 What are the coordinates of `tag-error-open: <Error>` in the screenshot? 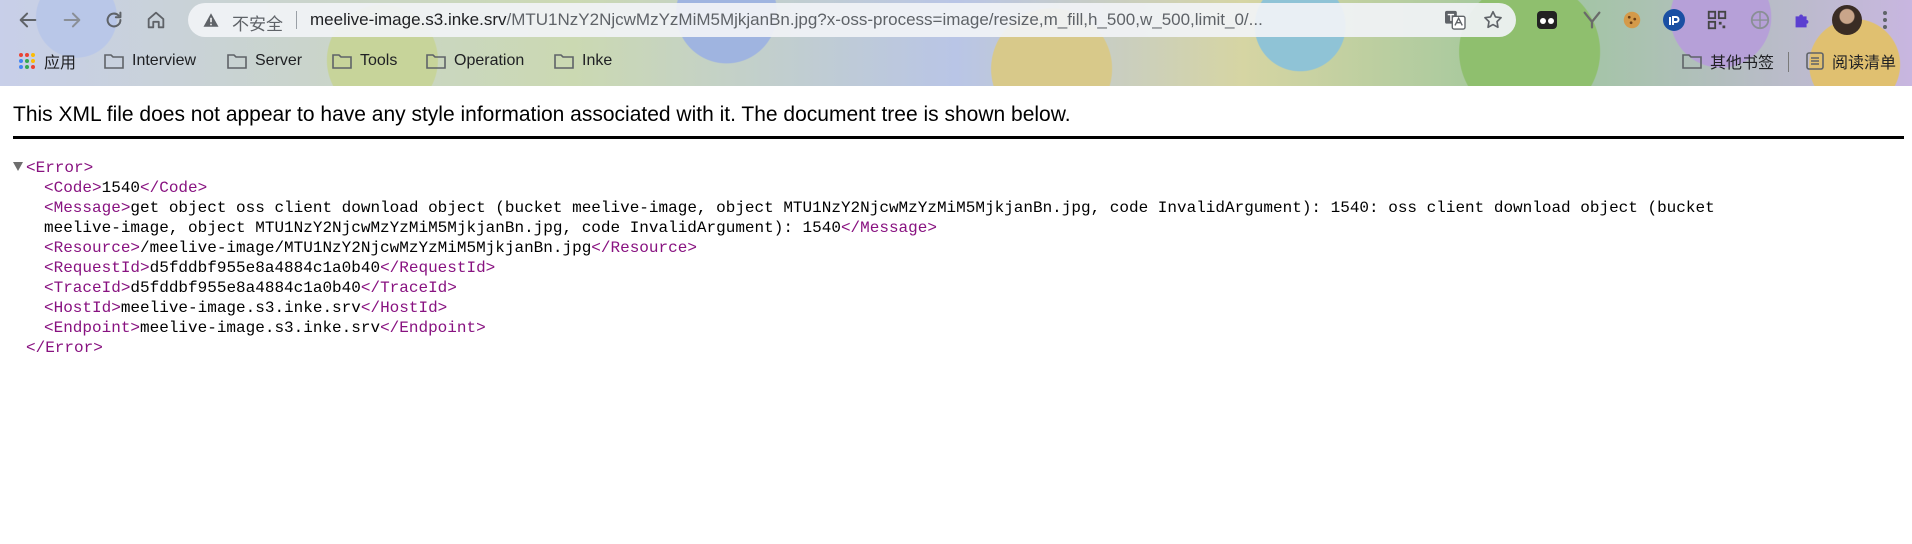 It's located at (60, 168).